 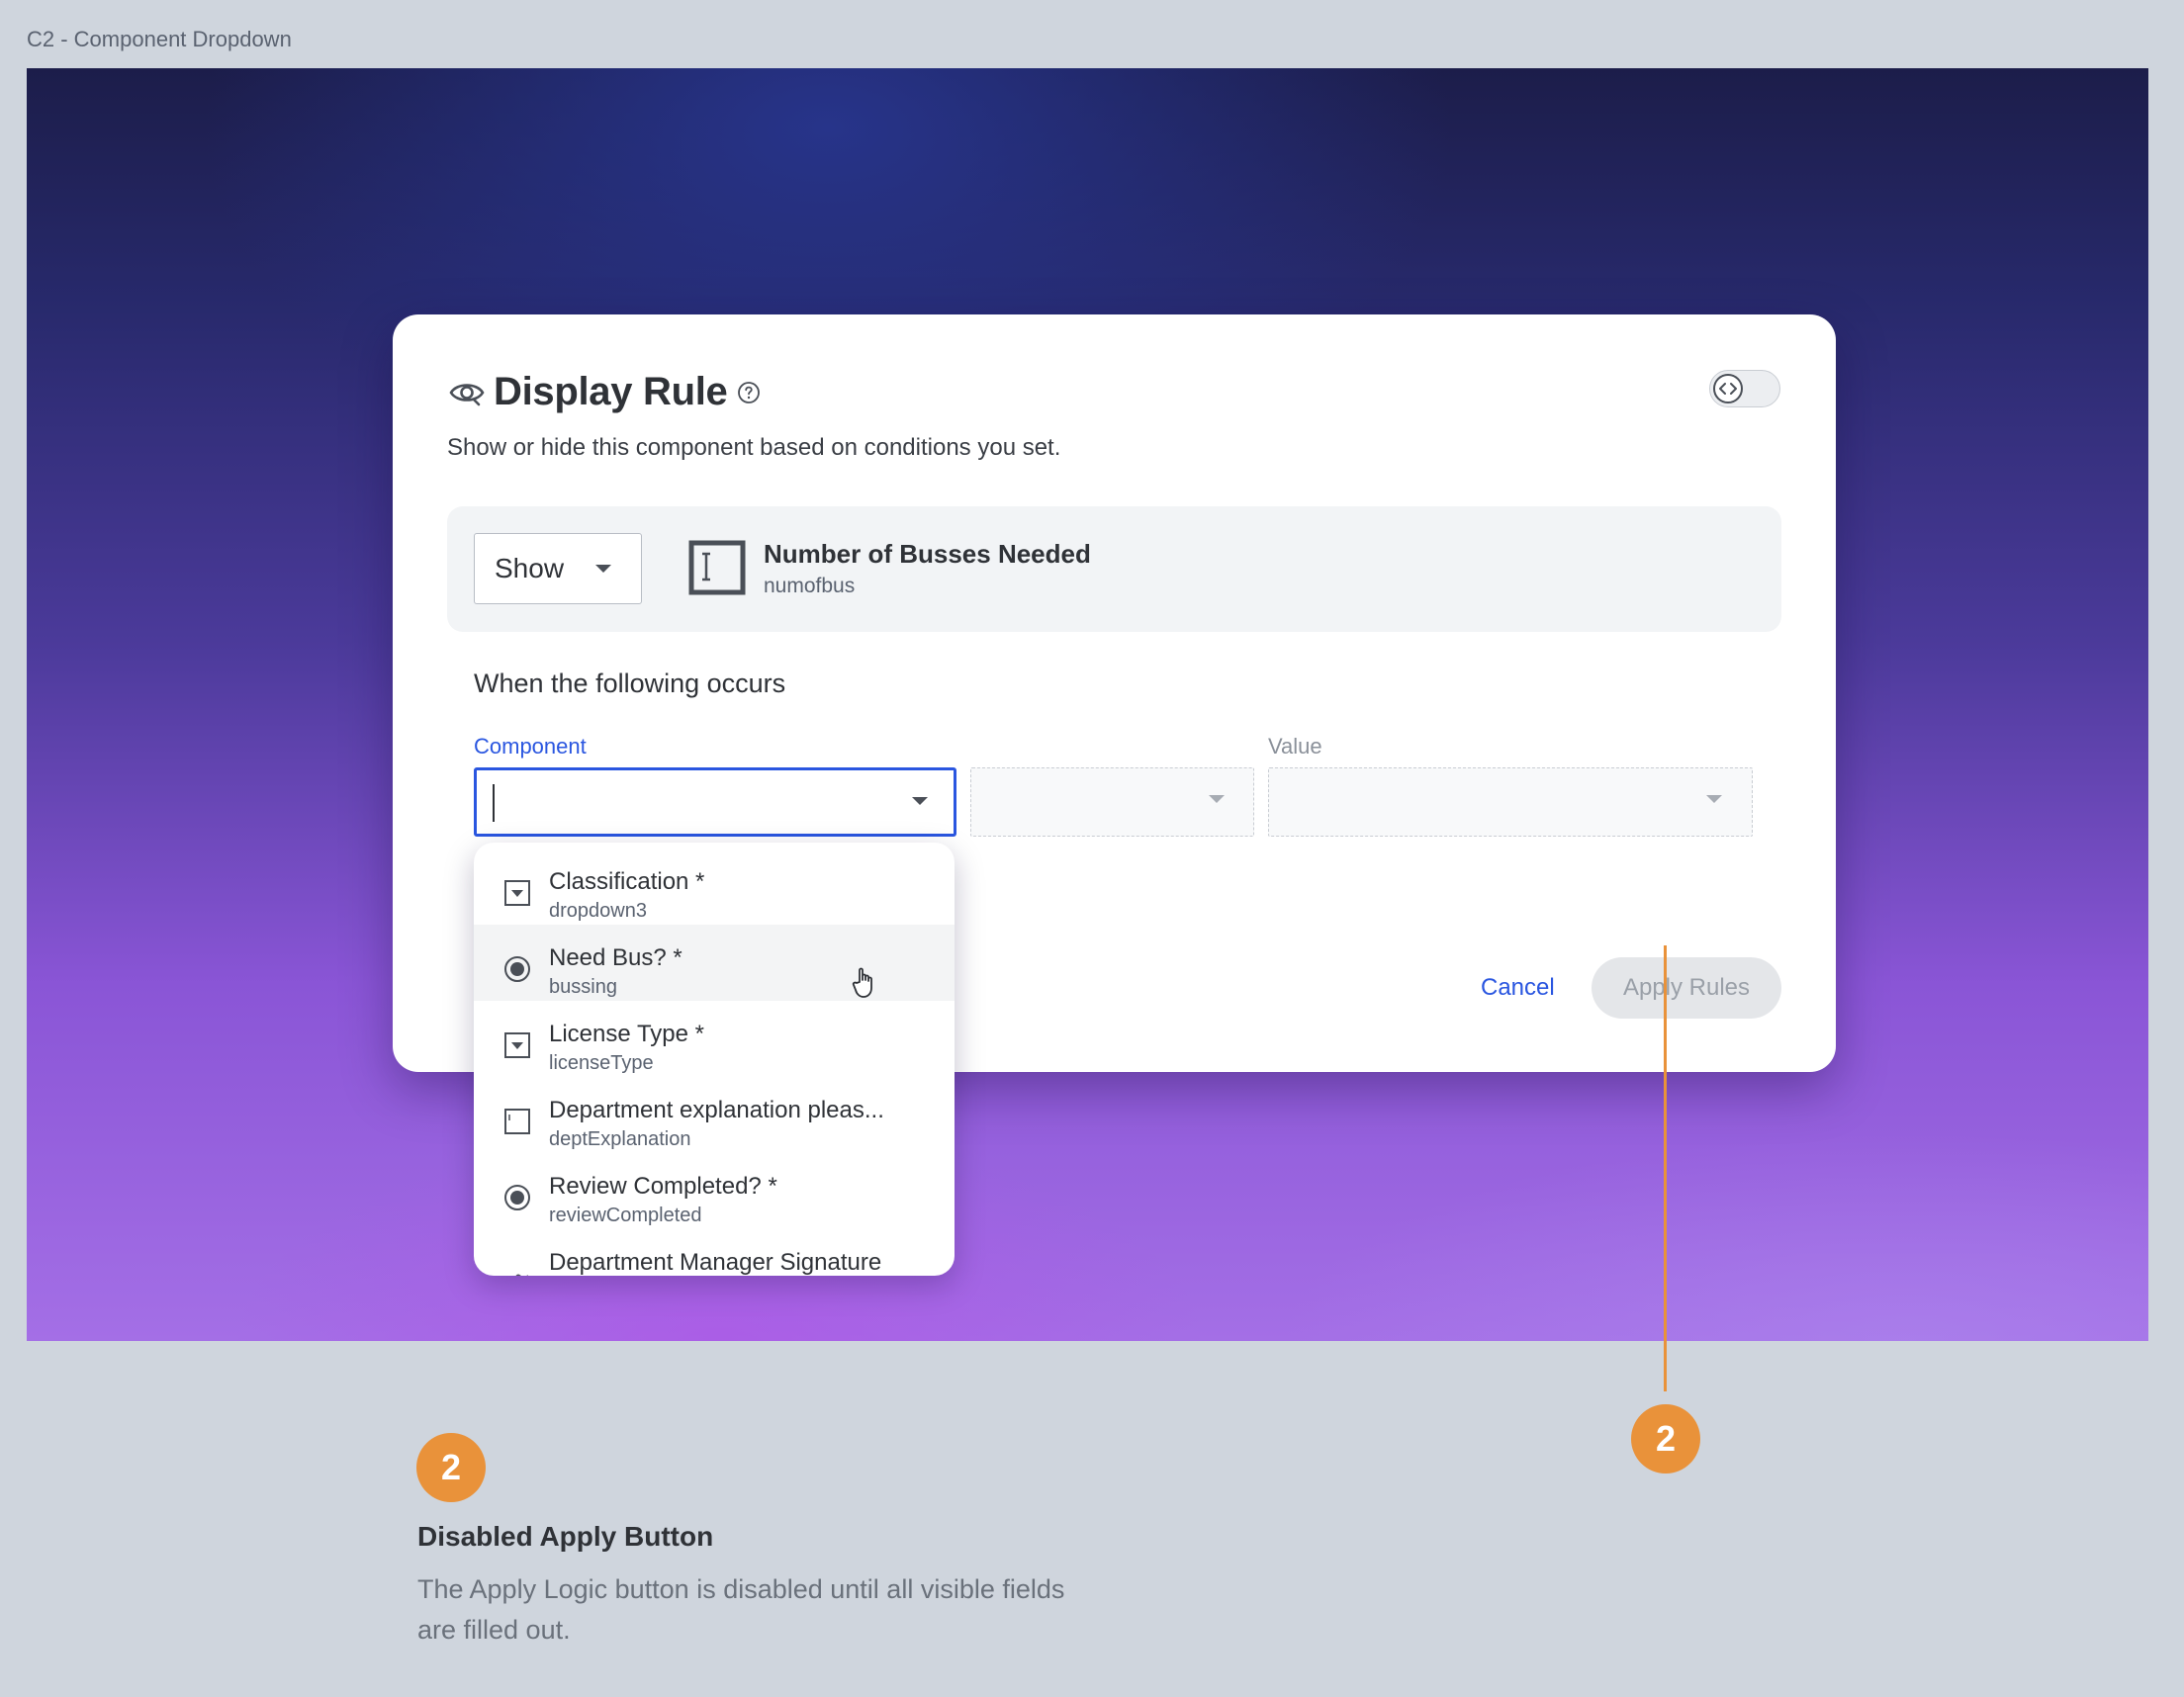 I want to click on dropdown-option: Need Bus? * bussing, so click(x=714, y=963).